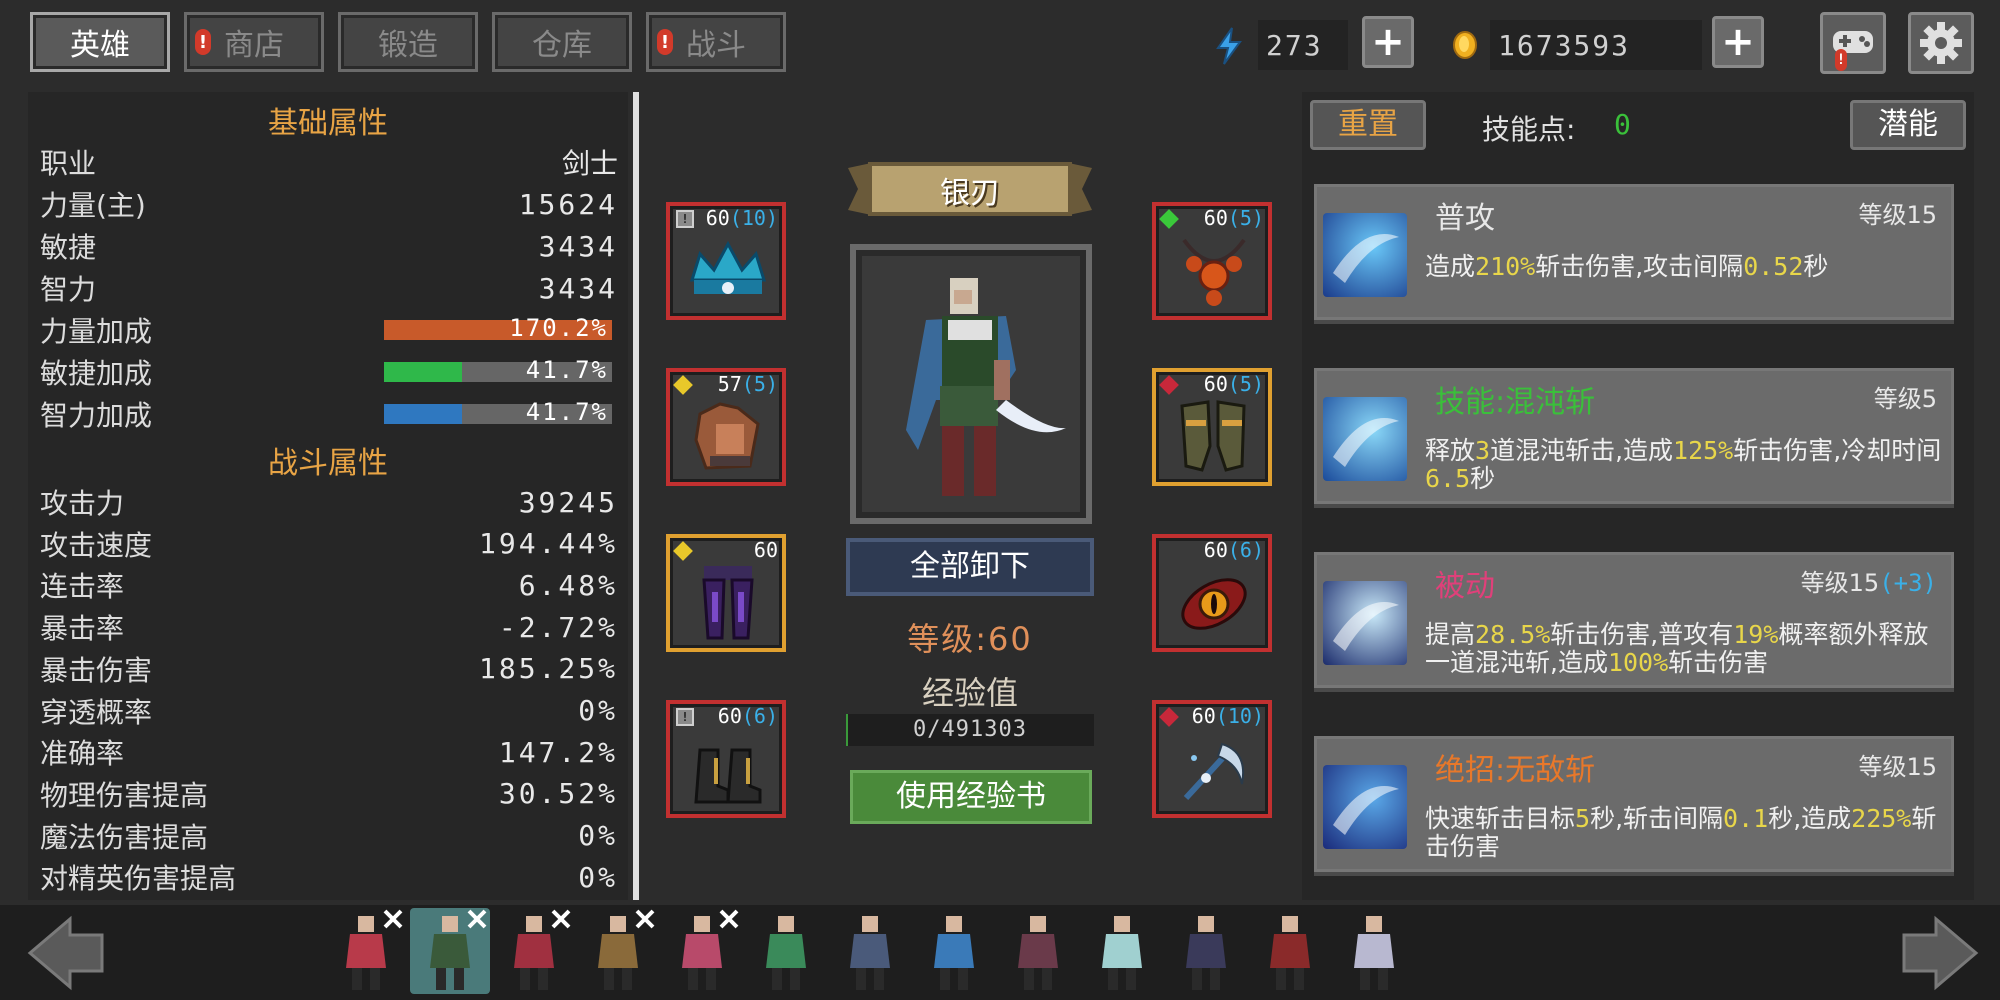 This screenshot has width=2000, height=1000. What do you see at coordinates (970, 193) in the screenshot?
I see `hero-name: 银刃` at bounding box center [970, 193].